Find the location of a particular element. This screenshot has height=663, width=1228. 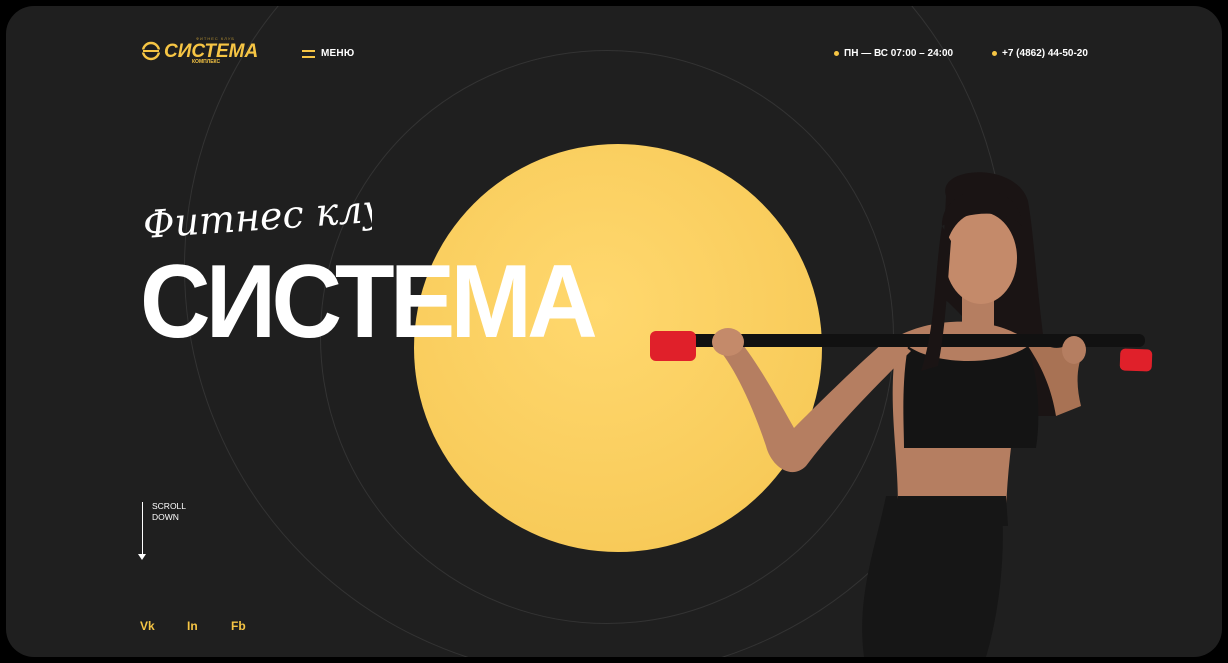

logo-dumbbell-icon is located at coordinates (151, 51).